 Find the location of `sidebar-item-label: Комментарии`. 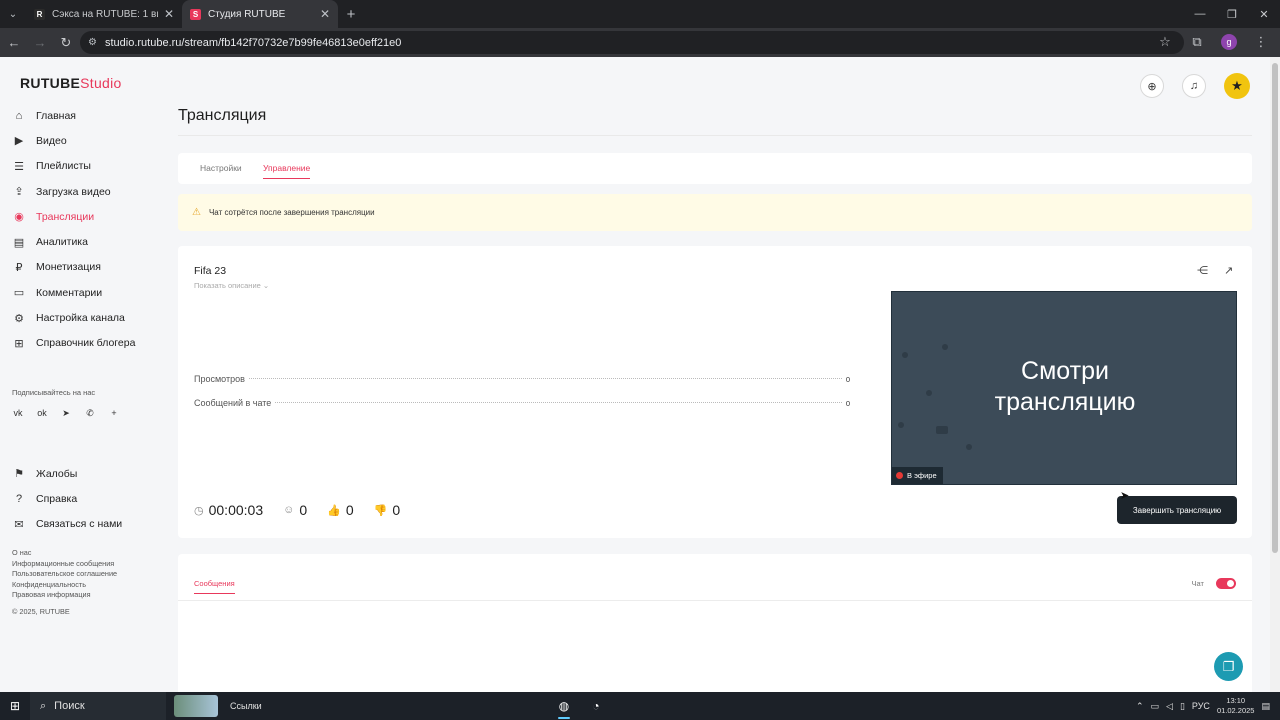

sidebar-item-label: Комментарии is located at coordinates (69, 292).